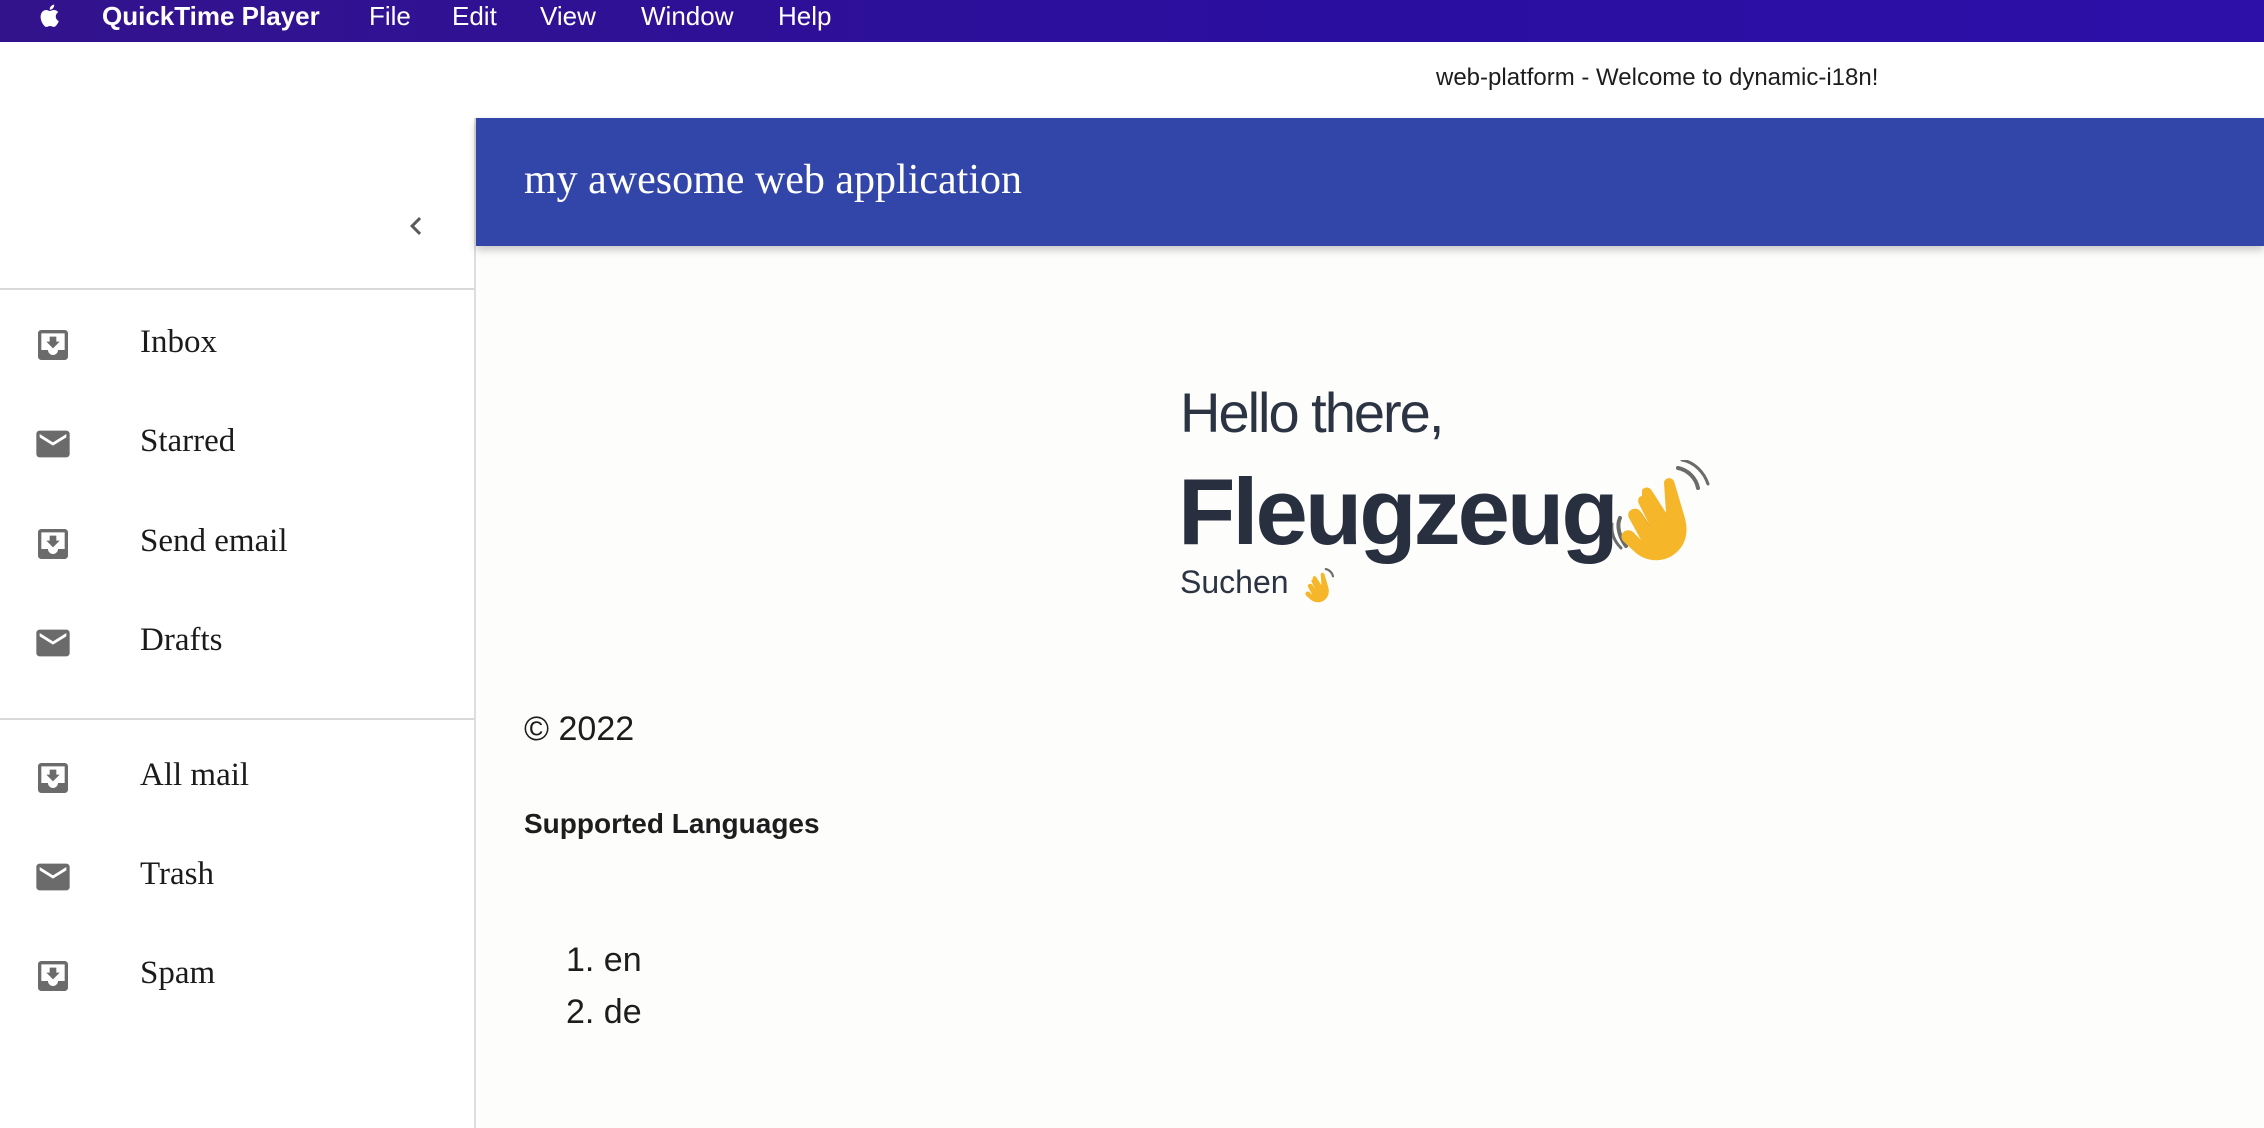  I want to click on nav-item-label: Trash, so click(177, 874).